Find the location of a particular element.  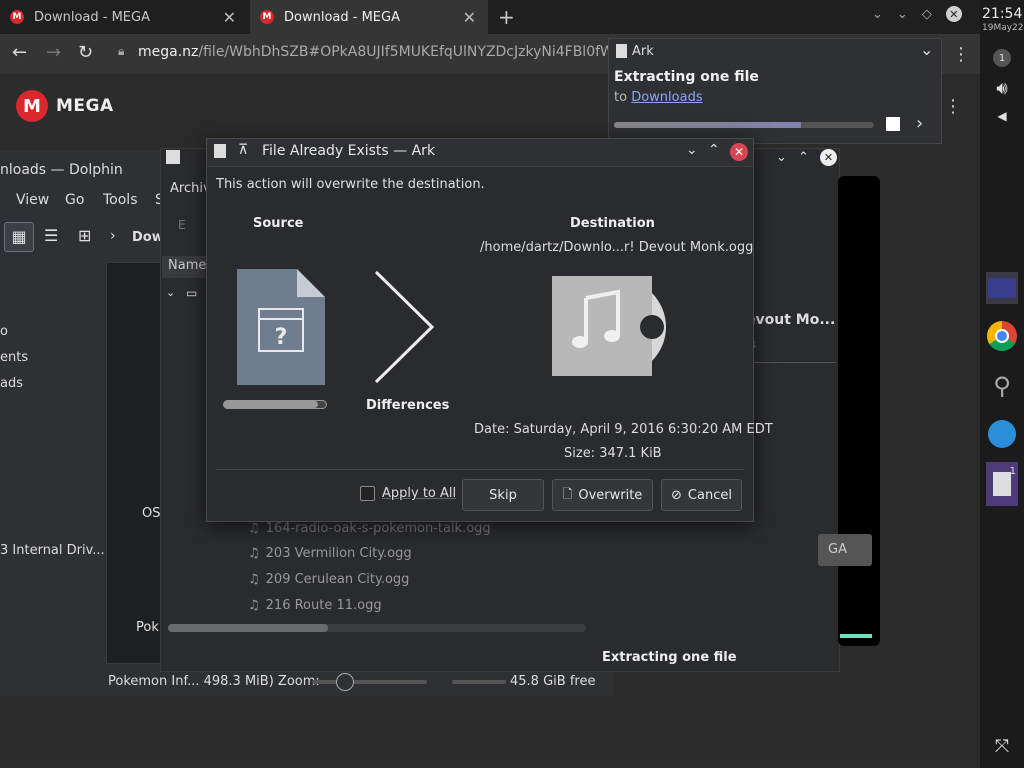

audio-file-icon is located at coordinates (609, 326).